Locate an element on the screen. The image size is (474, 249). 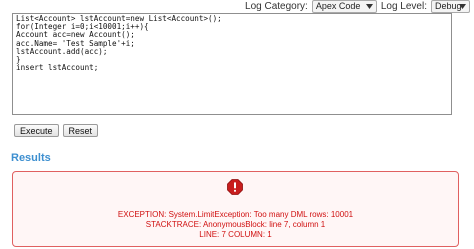
error-icon is located at coordinates (235, 187).